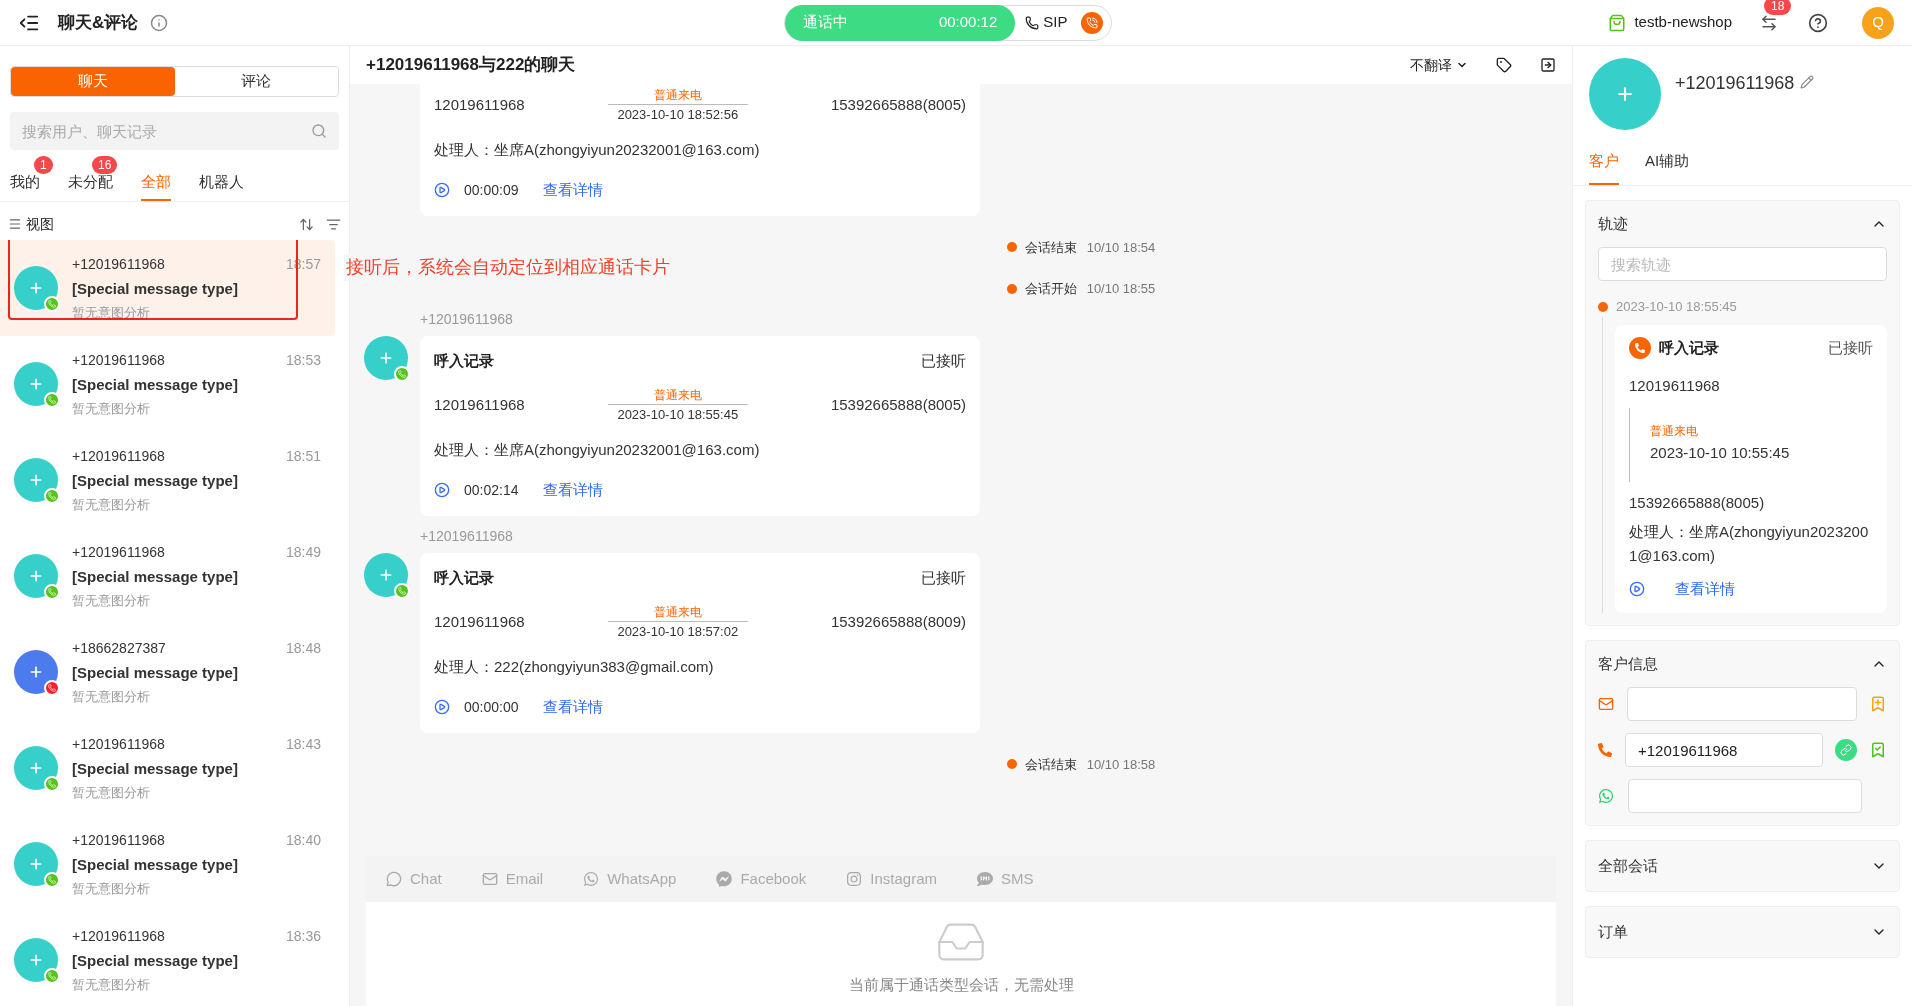  I want to click on contact-name: +18662827387, so click(119, 648).